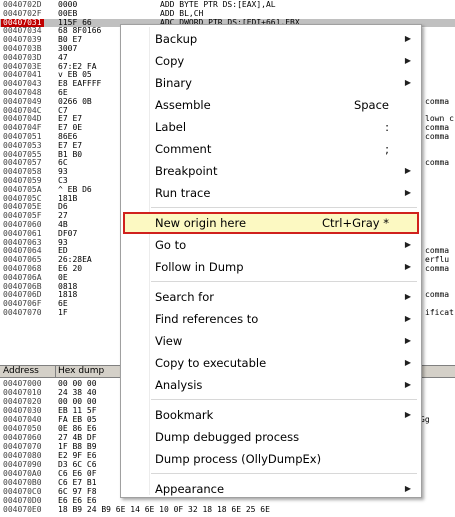  I want to click on disasm-address: 00407048, so click(22, 92).